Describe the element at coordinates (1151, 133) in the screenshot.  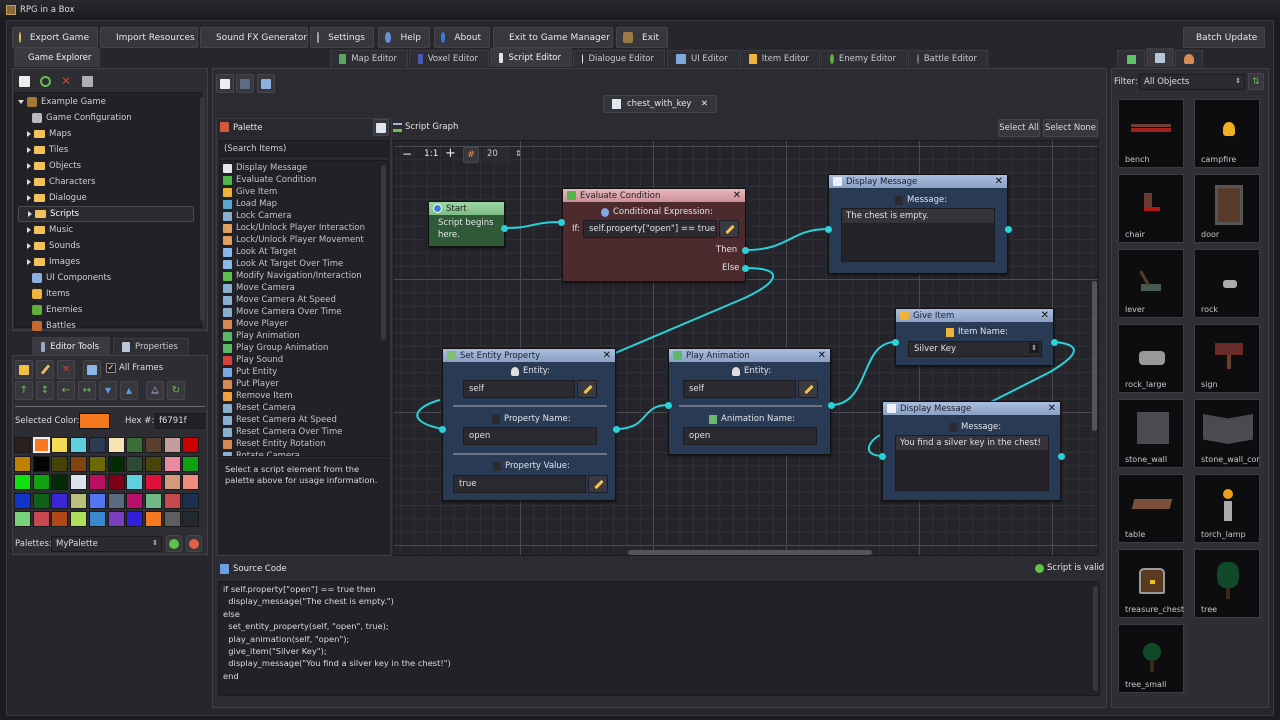
I see `asset-bench: bench` at that location.